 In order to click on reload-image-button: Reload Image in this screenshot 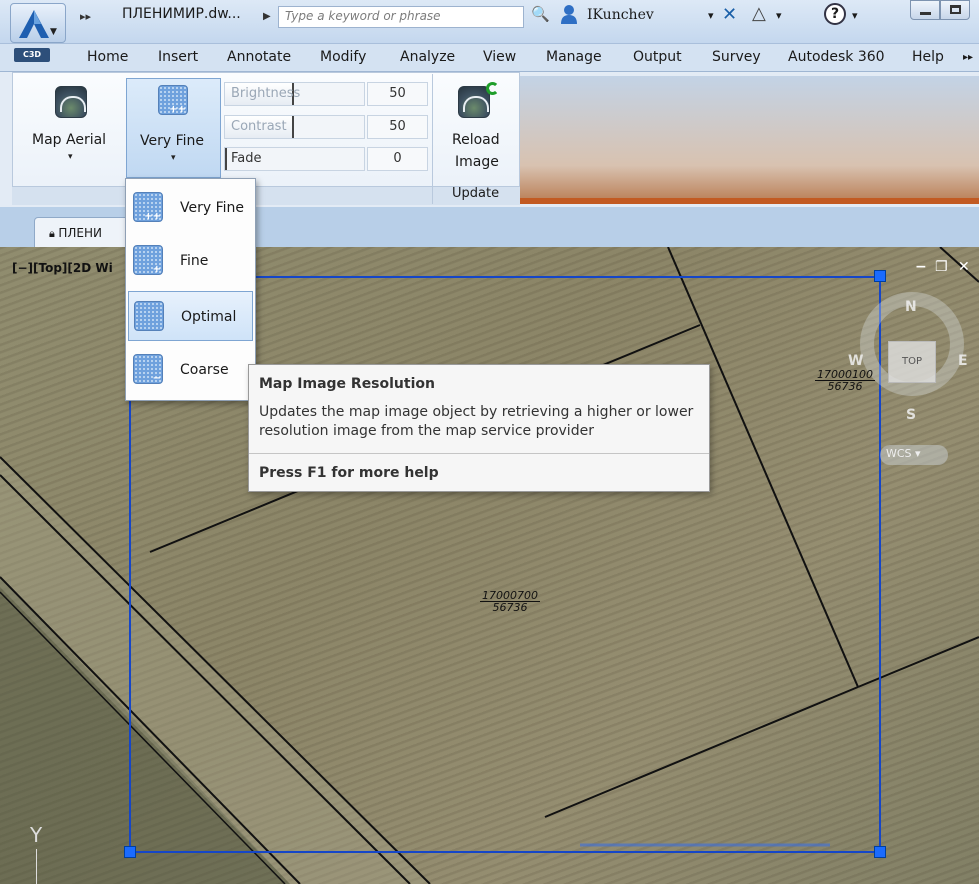, I will do `click(478, 128)`.